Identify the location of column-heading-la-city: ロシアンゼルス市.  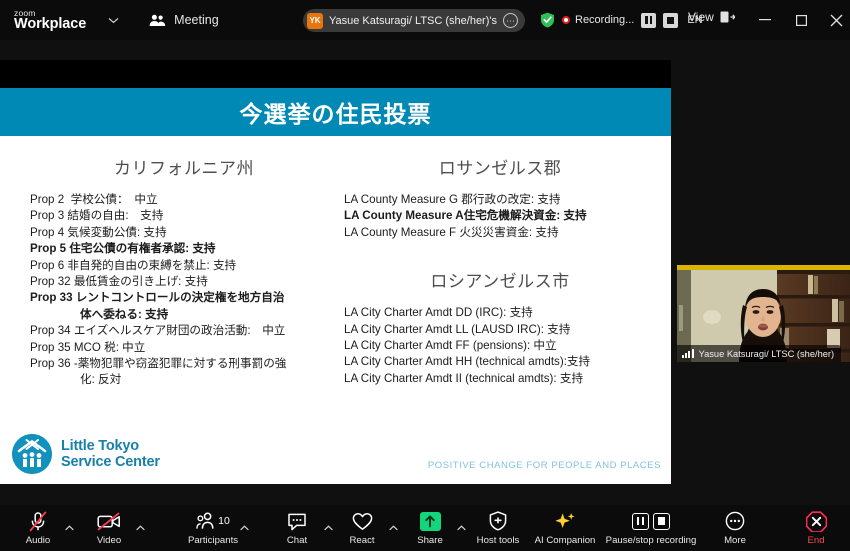
(500, 282).